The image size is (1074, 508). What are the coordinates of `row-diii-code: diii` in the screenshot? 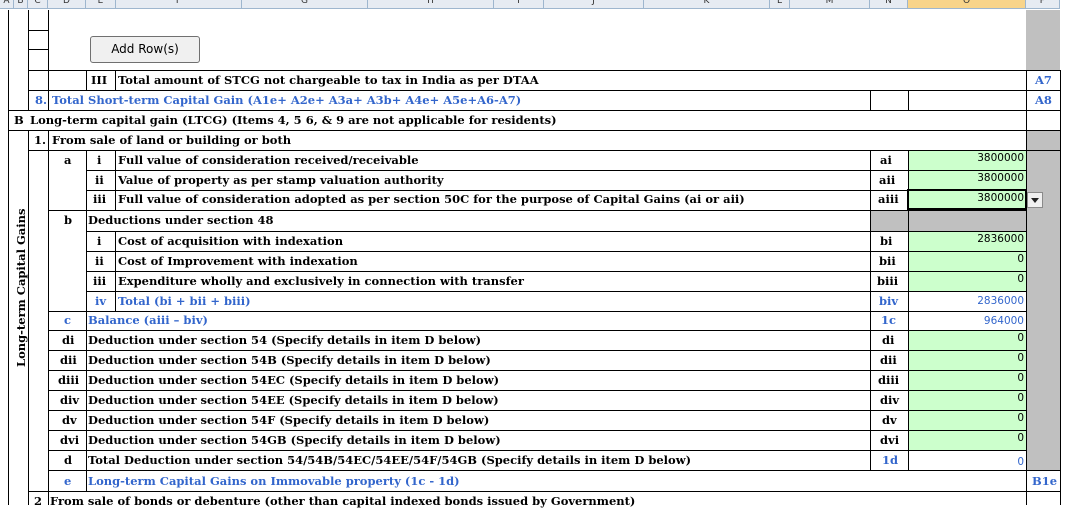 It's located at (889, 380).